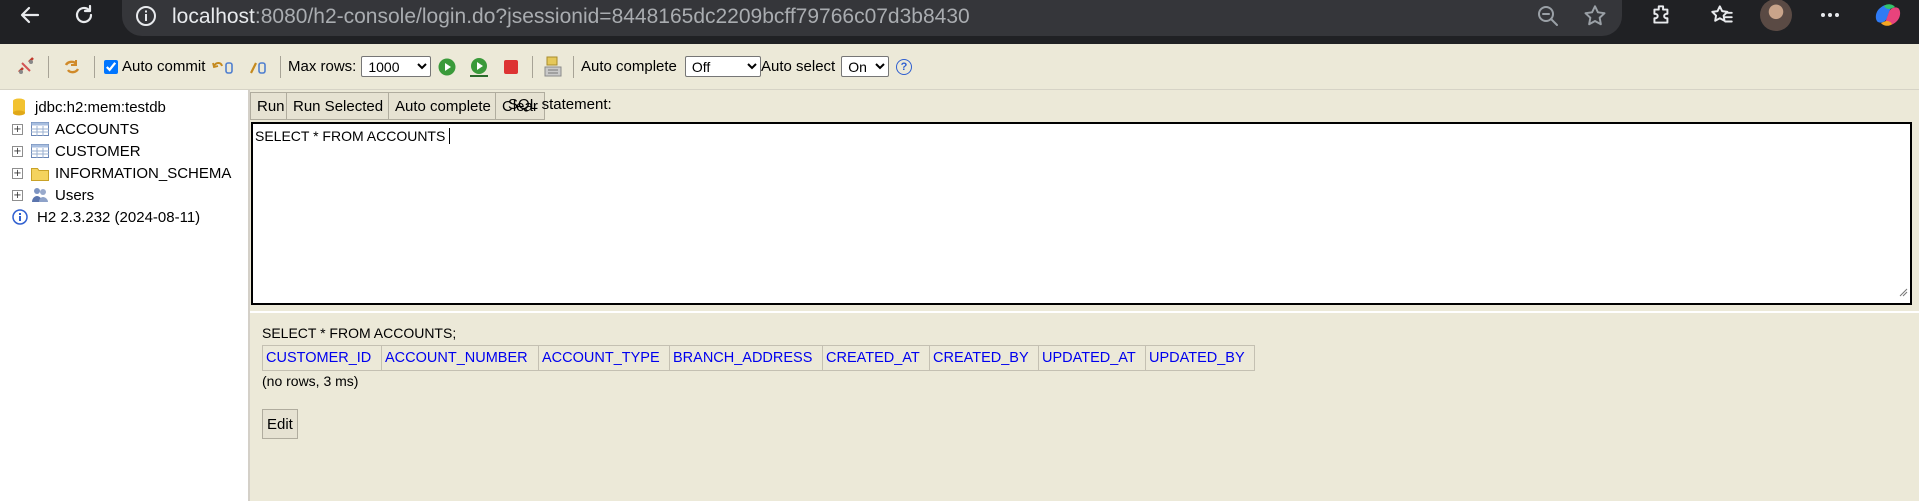 This screenshot has width=1919, height=501. What do you see at coordinates (447, 66) in the screenshot?
I see `run-icon` at bounding box center [447, 66].